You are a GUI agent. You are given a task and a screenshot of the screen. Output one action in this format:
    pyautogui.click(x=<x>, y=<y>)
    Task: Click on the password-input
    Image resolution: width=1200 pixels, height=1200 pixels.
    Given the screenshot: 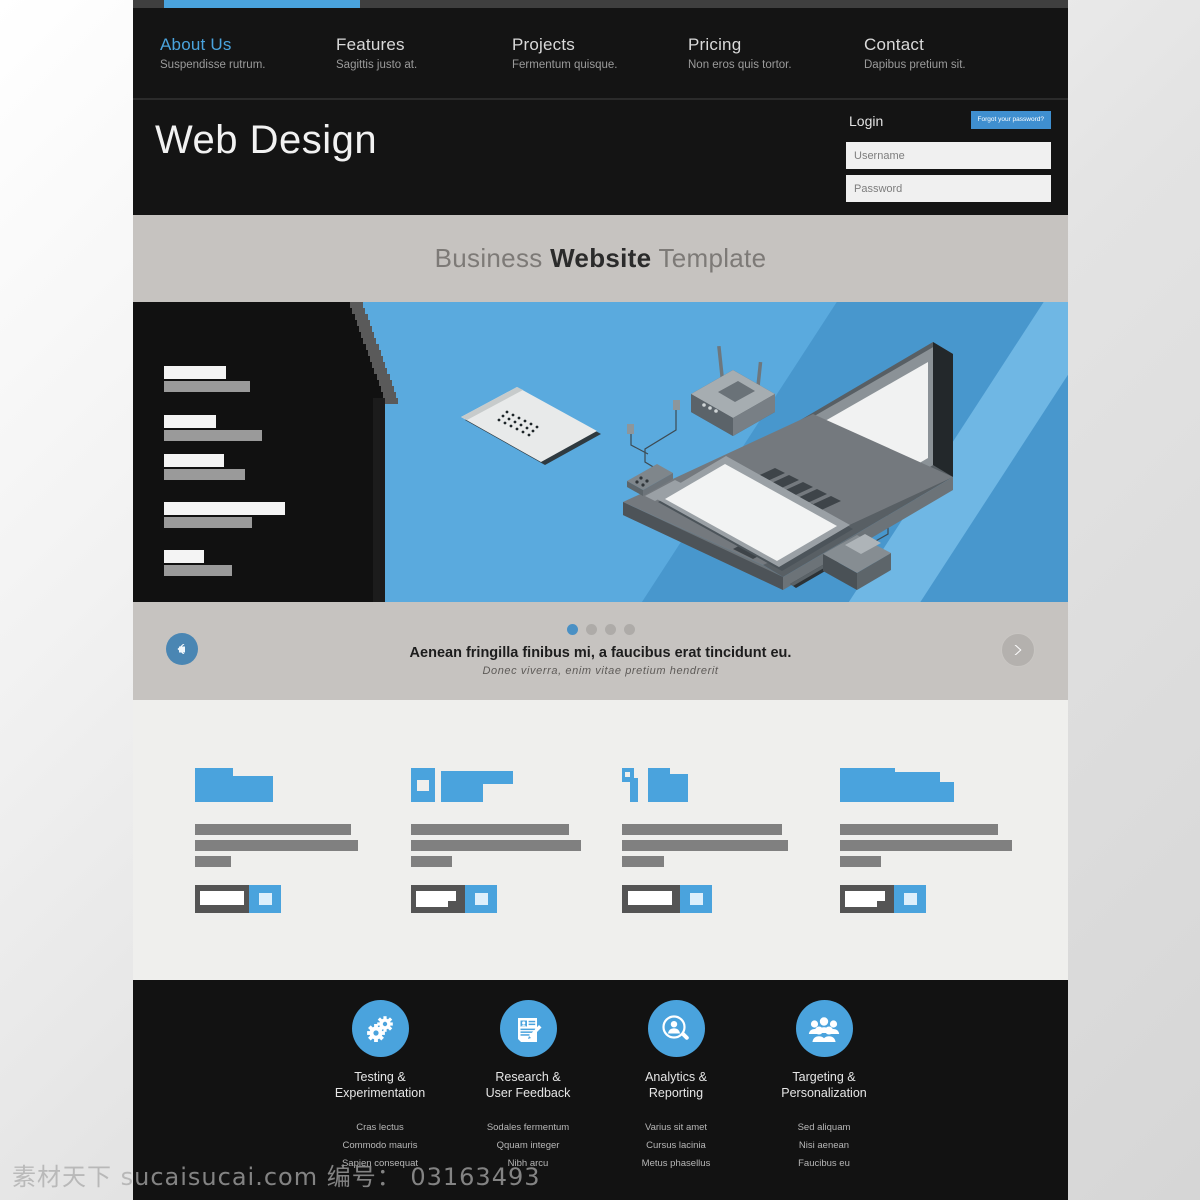 What is the action you would take?
    pyautogui.click(x=948, y=188)
    